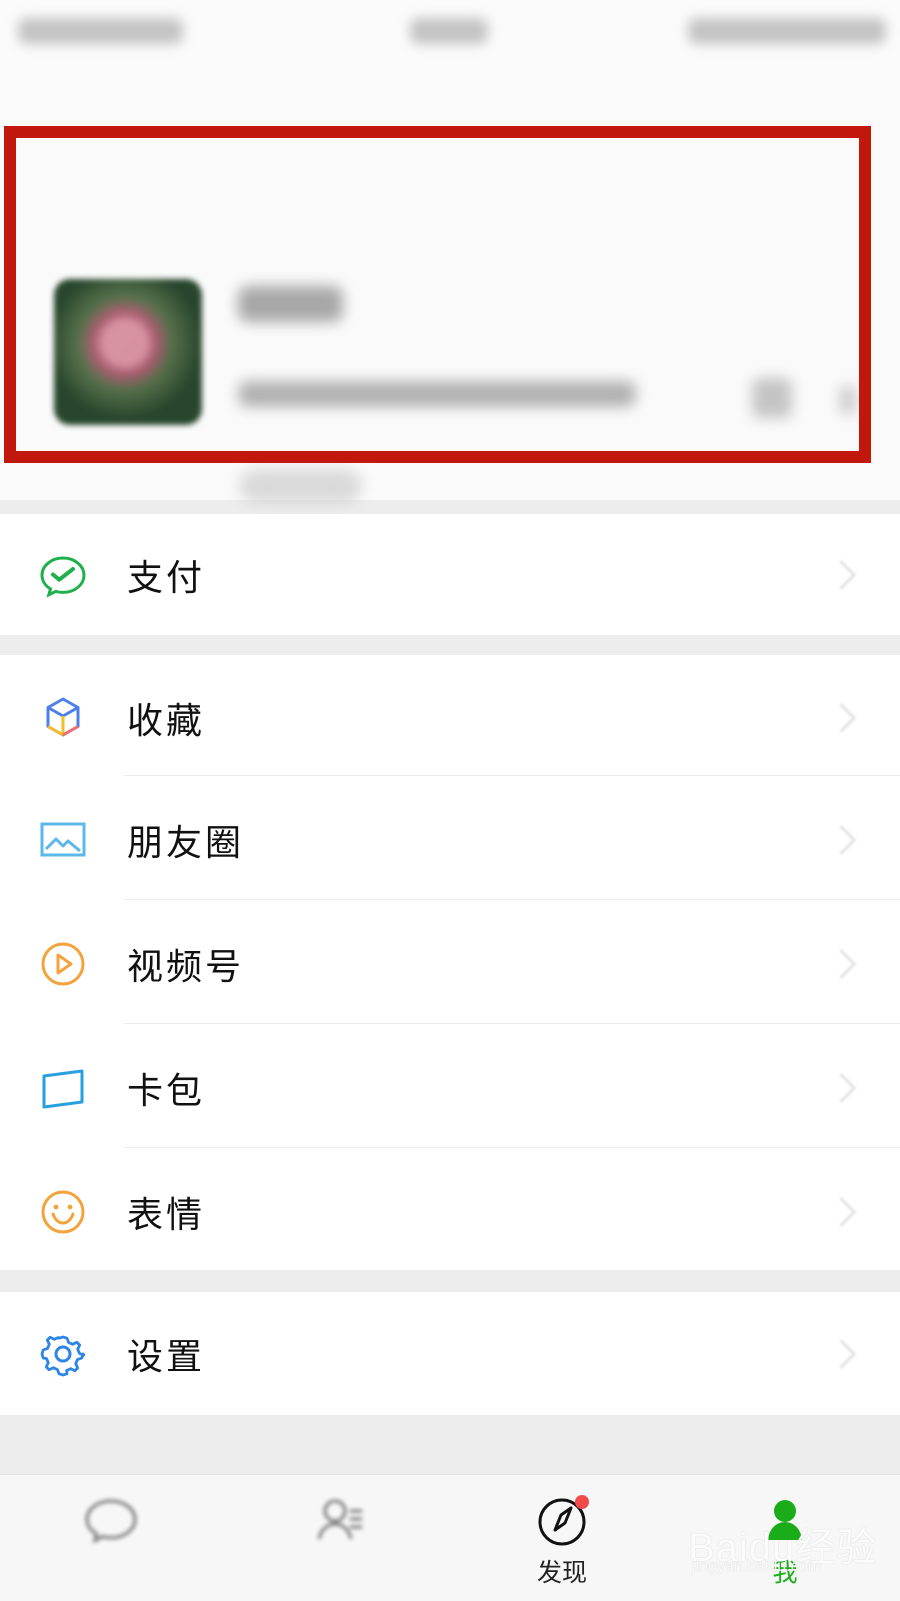  I want to click on menu-item-settings: 设置, so click(450, 1353).